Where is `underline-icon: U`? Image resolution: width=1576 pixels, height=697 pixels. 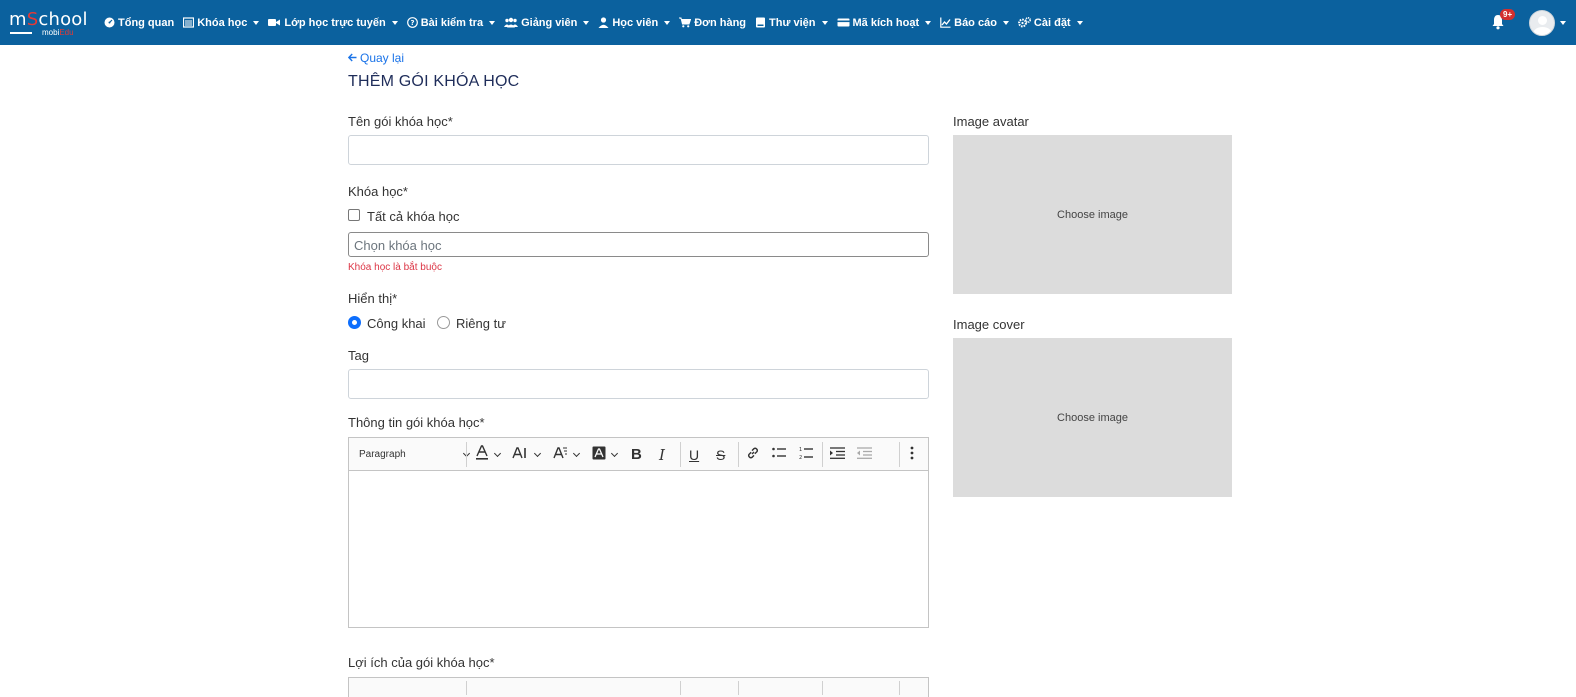 underline-icon: U is located at coordinates (694, 454).